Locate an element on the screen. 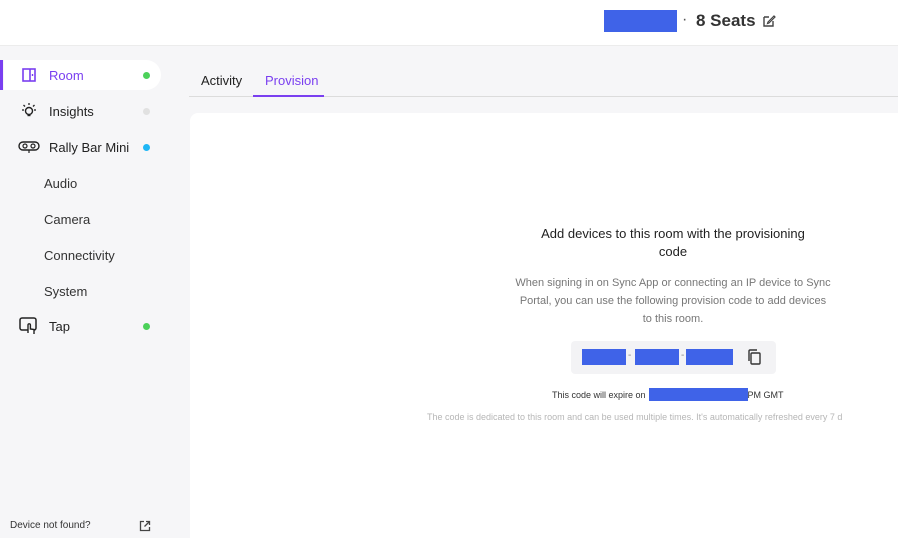 The width and height of the screenshot is (898, 538). tab-activity: Activity is located at coordinates (221, 80).